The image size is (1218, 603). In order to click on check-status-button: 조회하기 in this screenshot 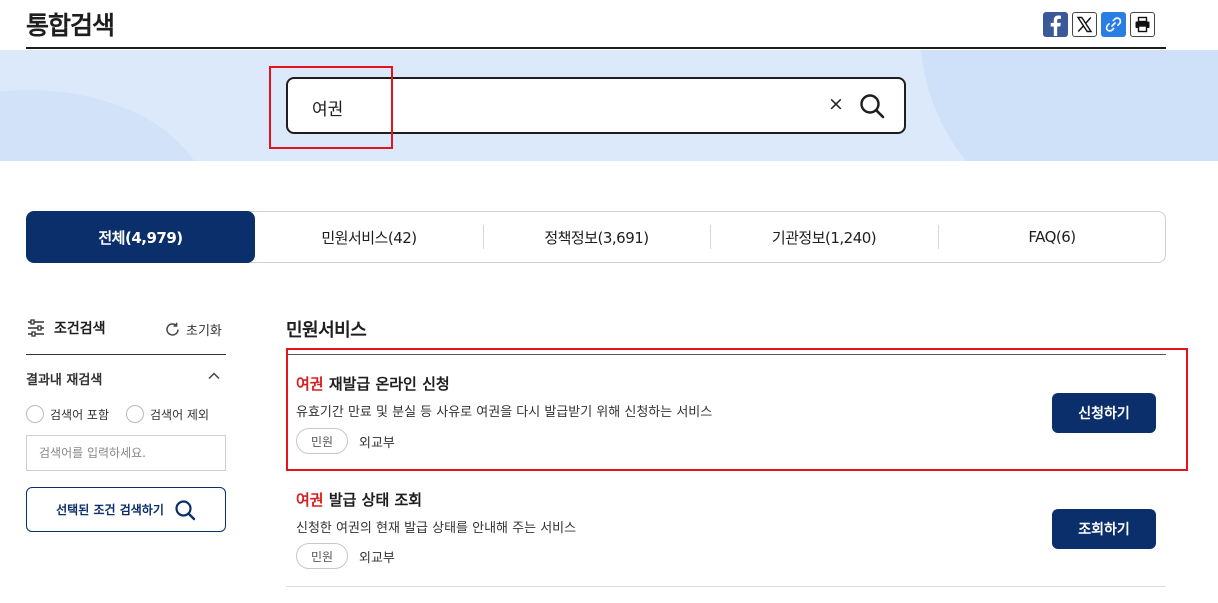, I will do `click(1104, 529)`.